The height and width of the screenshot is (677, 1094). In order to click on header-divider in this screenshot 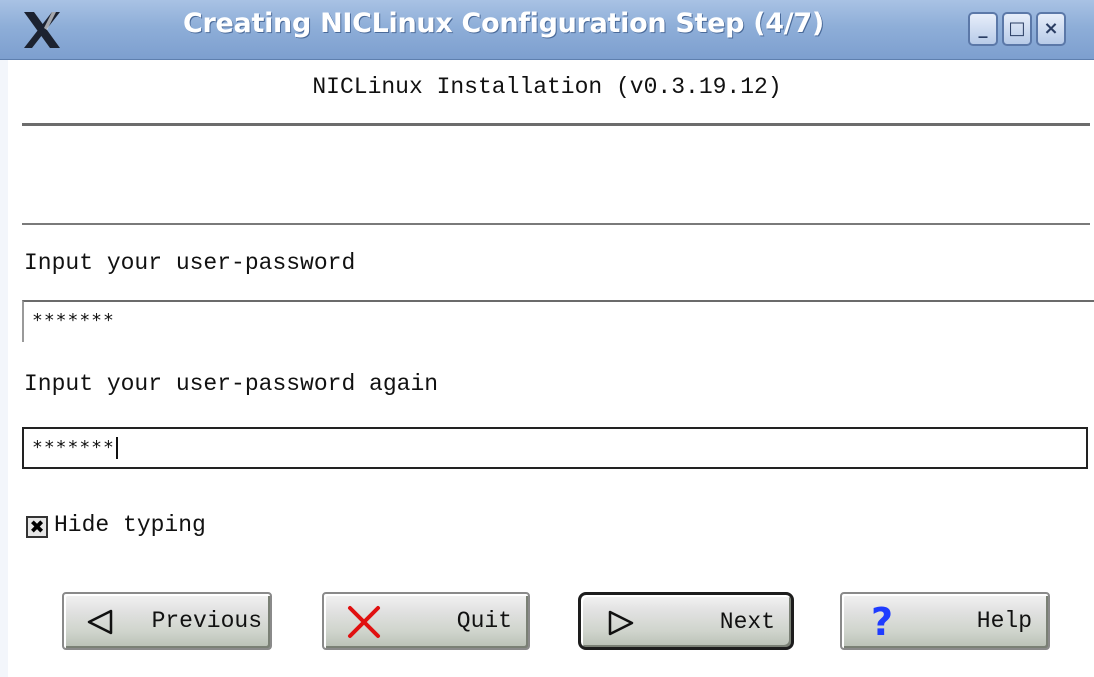, I will do `click(556, 124)`.